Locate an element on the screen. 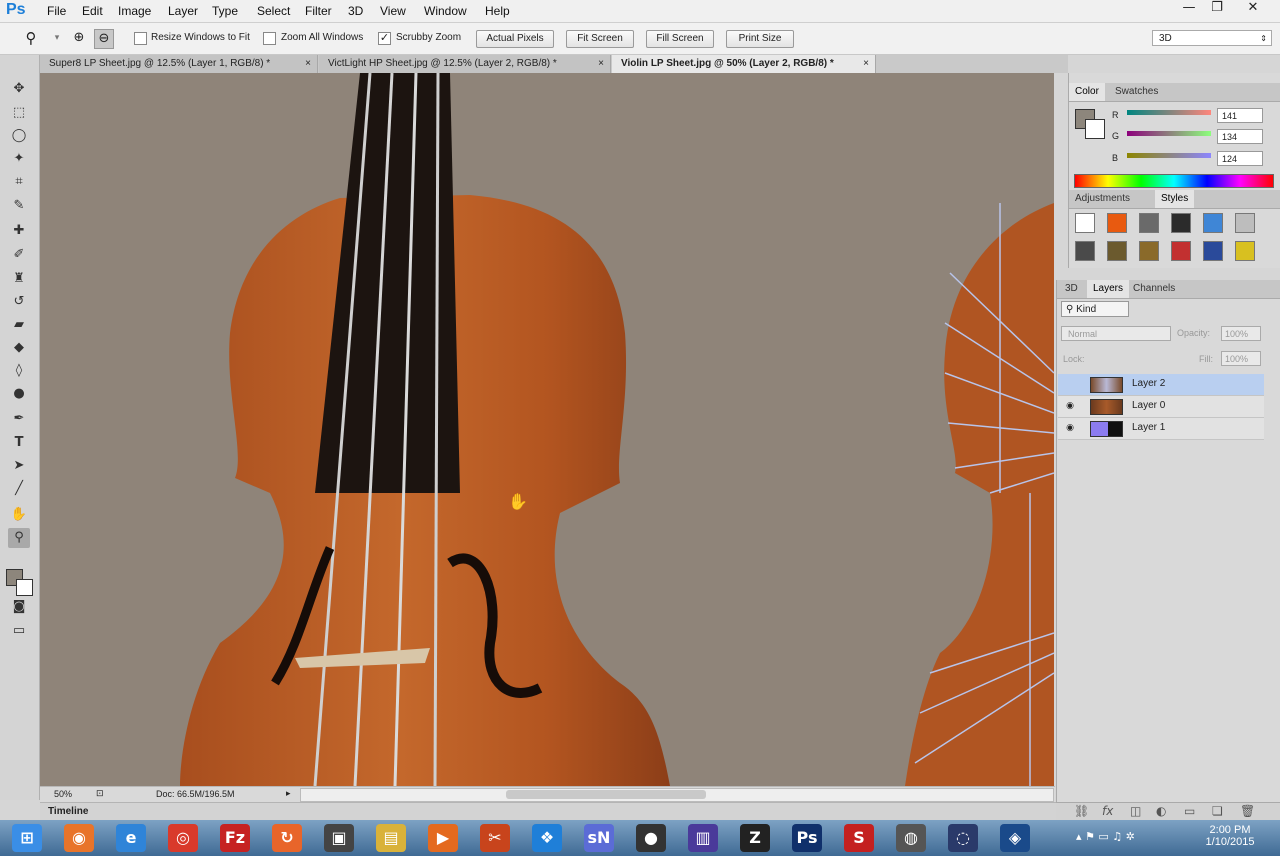  taskbar-firefox-icon: ◉ is located at coordinates (79, 838).